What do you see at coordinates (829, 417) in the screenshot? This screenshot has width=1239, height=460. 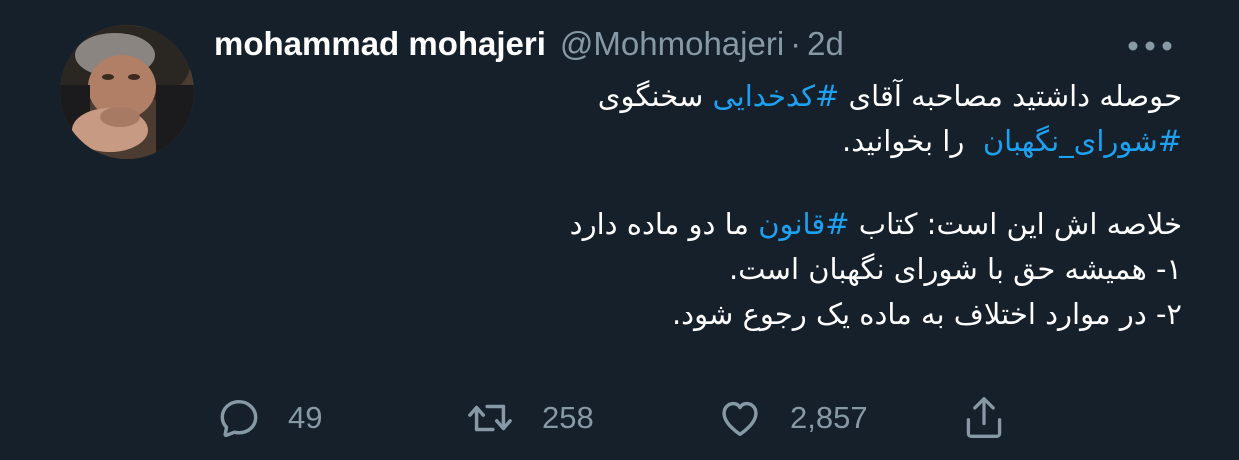 I see `like-count: 2,857` at bounding box center [829, 417].